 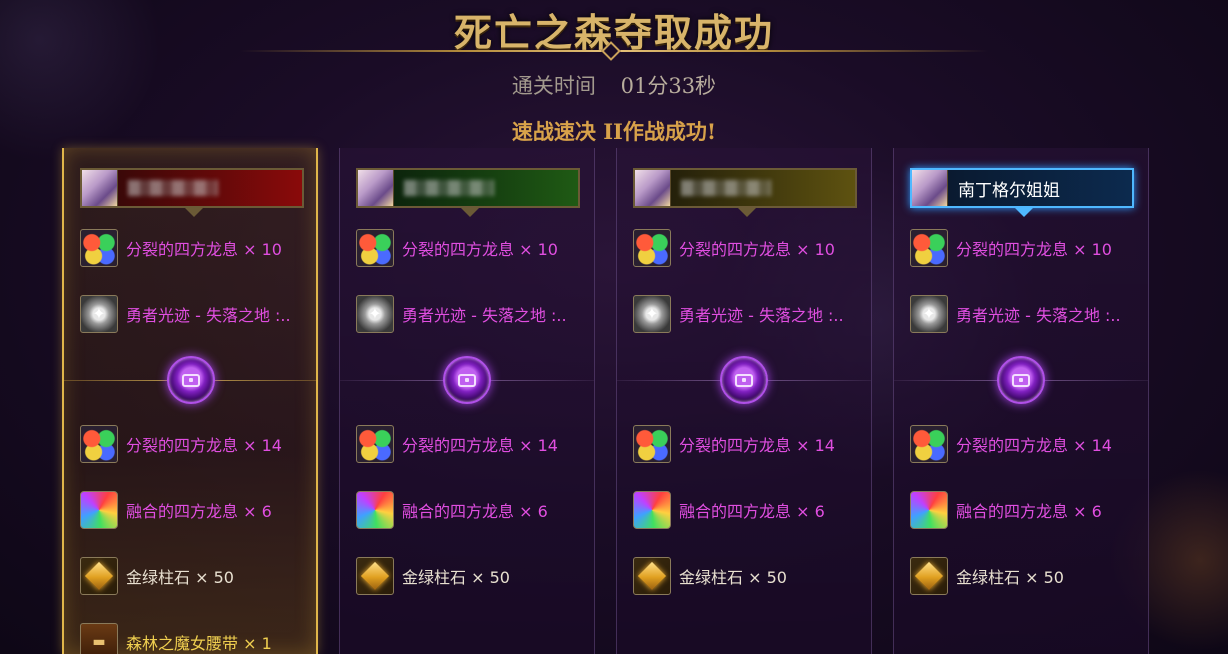 I want to click on player-namebar: 南丁格尔姐姐, so click(x=1022, y=192).